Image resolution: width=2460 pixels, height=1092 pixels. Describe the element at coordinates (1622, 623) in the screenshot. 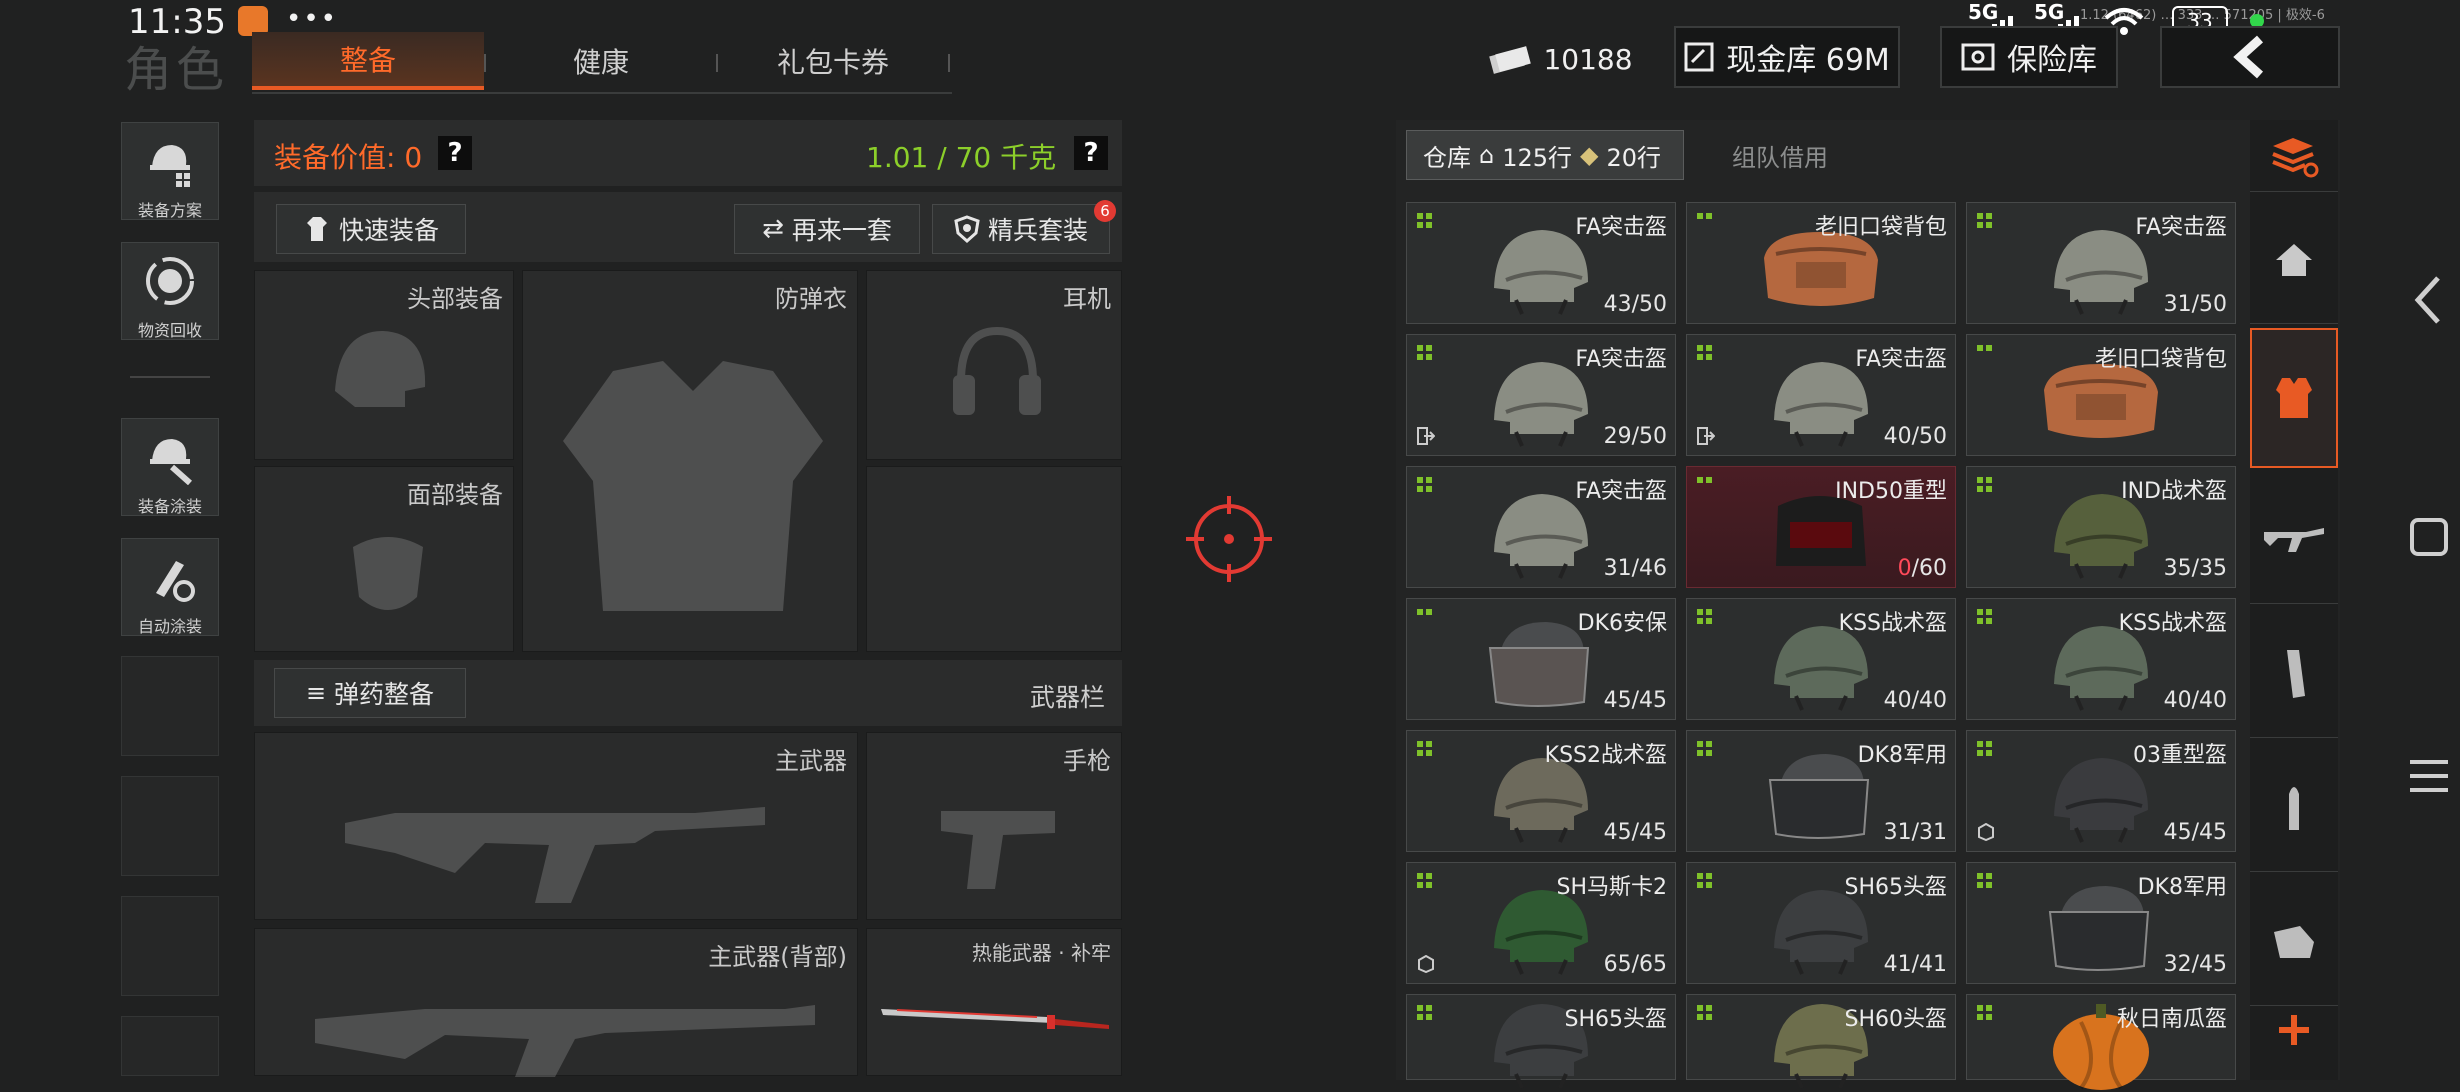

I see `item-name: DK6安保` at that location.